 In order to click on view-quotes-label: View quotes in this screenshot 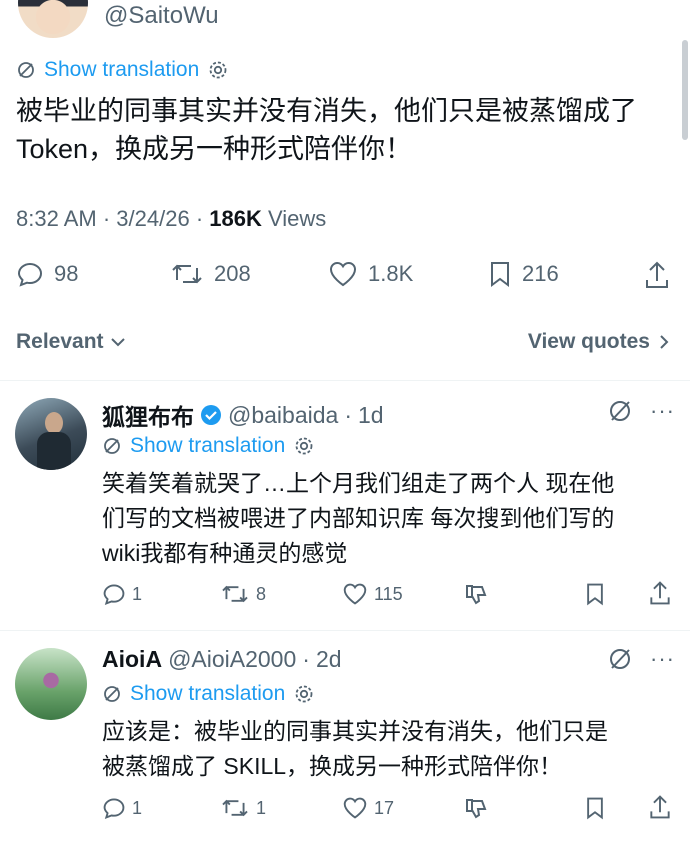, I will do `click(588, 341)`.